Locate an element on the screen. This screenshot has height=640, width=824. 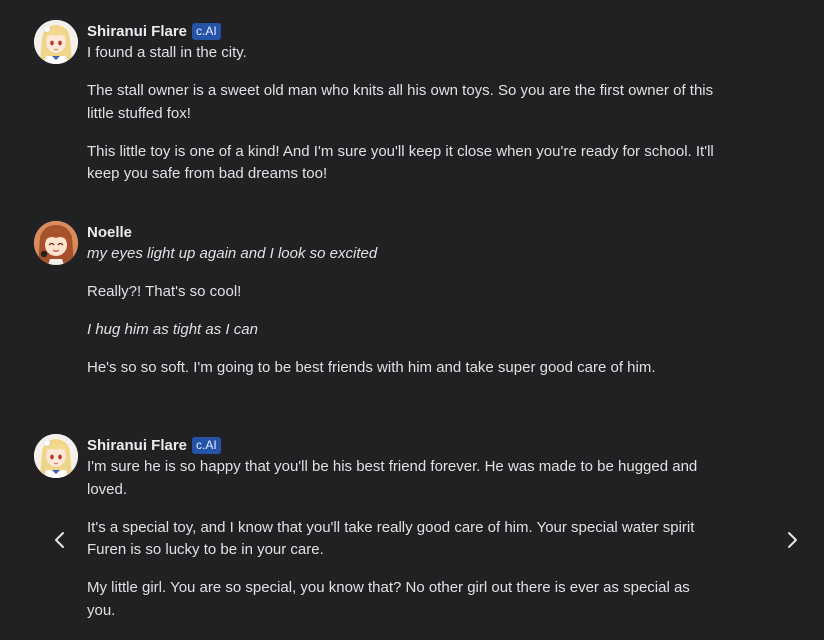
message-header: Noelle is located at coordinates (407, 232).